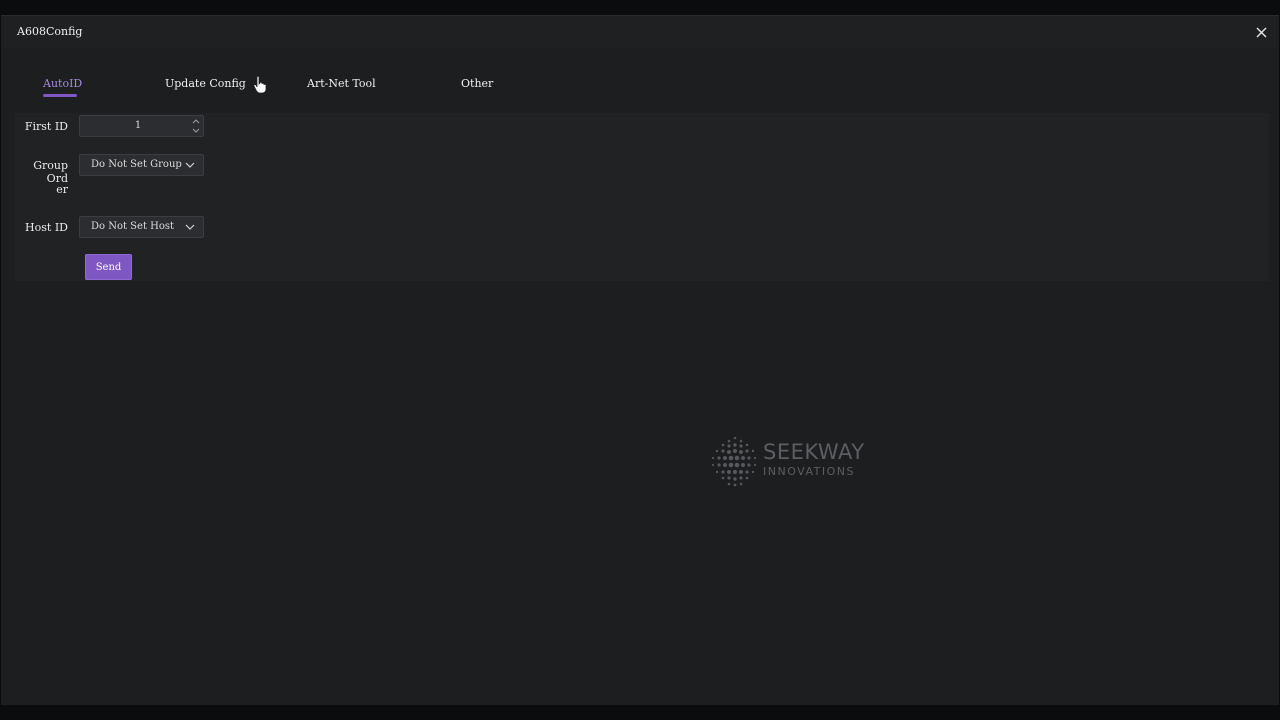 This screenshot has height=720, width=1280. Describe the element at coordinates (196, 126) in the screenshot. I see `spin-arrows-icon` at that location.